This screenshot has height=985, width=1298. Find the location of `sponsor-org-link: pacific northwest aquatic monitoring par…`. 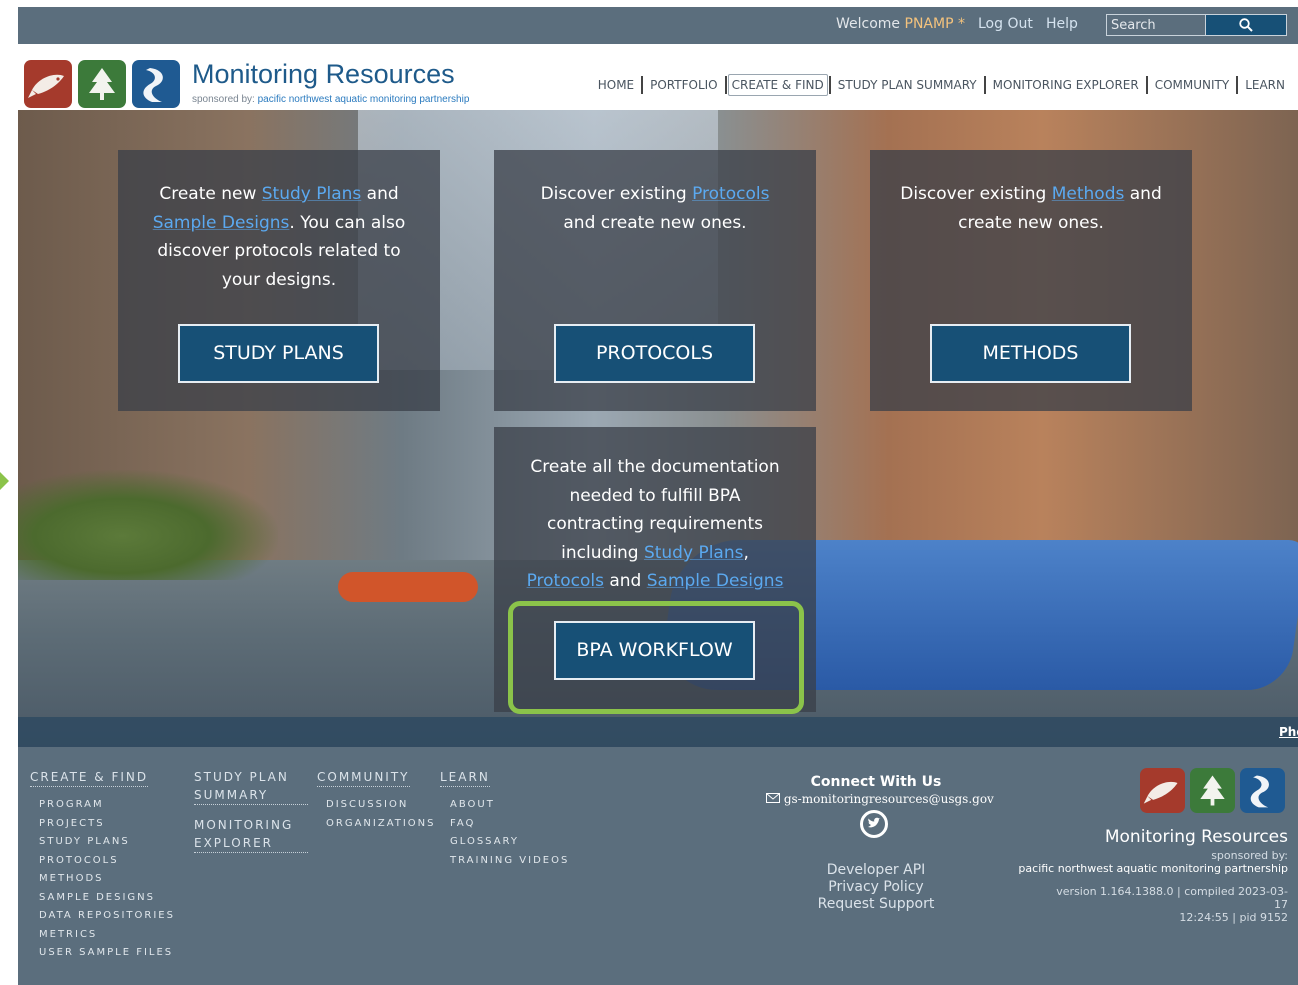

sponsor-org-link: pacific northwest aquatic monitoring par… is located at coordinates (364, 99).